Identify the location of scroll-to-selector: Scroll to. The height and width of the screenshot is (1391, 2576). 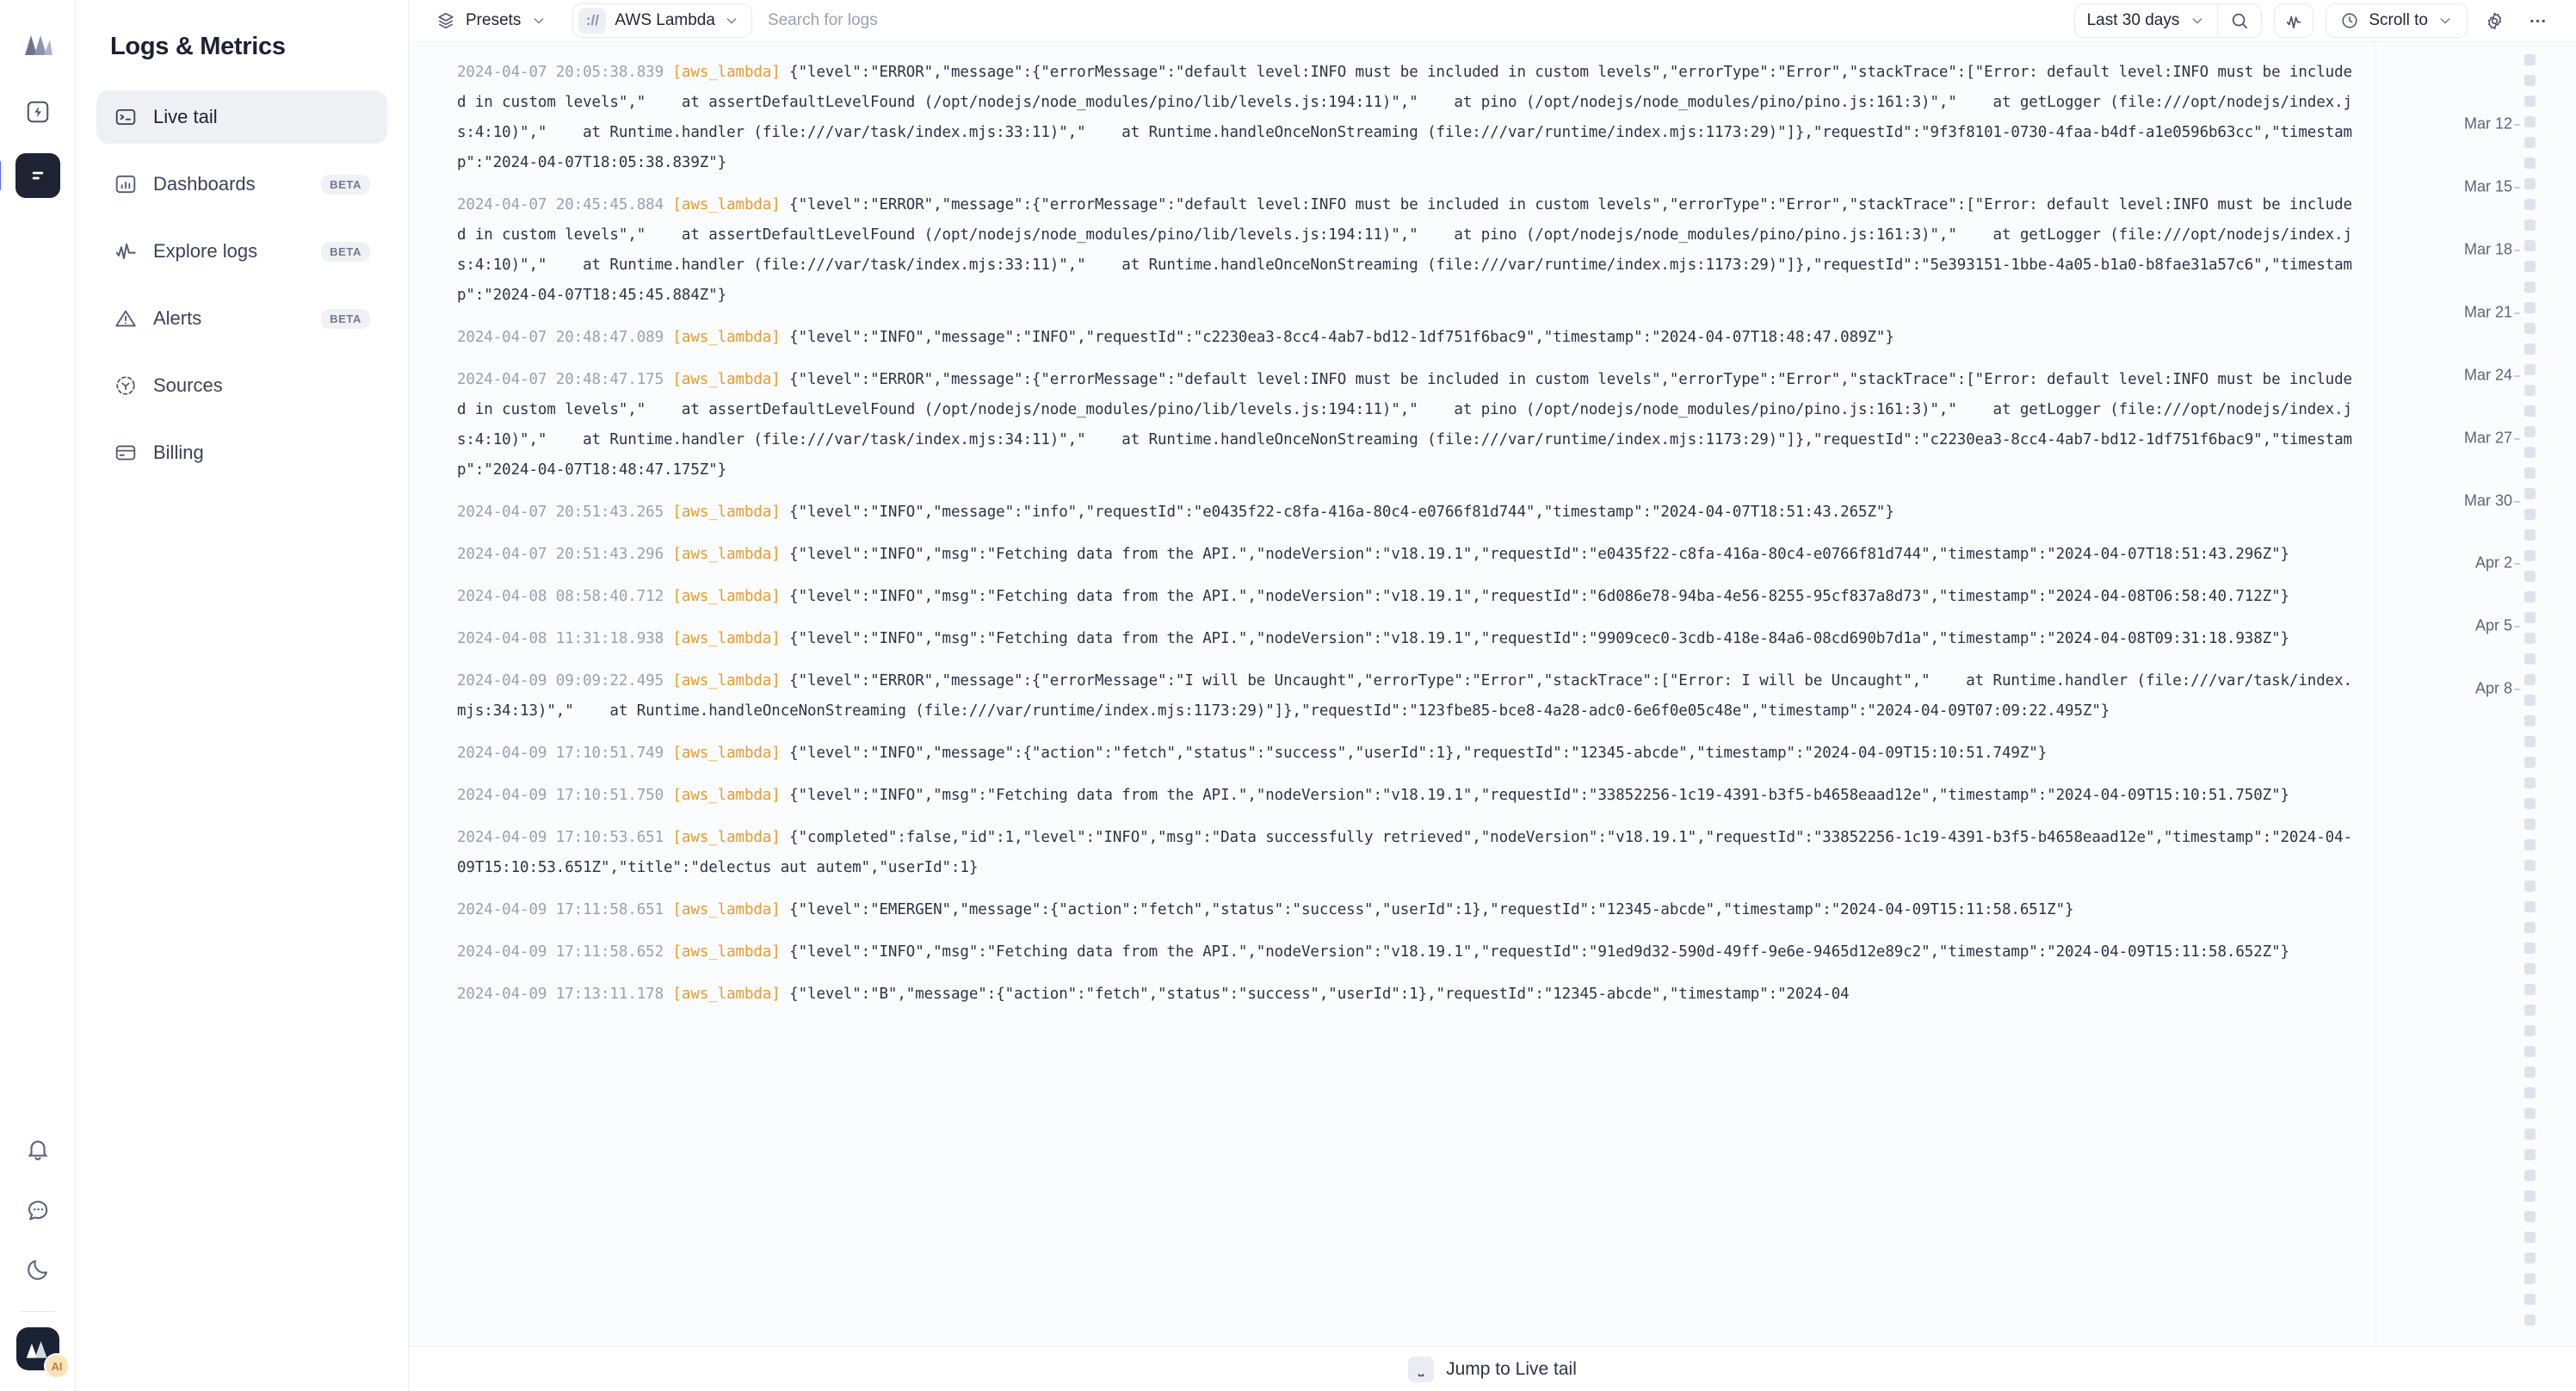
(2397, 20).